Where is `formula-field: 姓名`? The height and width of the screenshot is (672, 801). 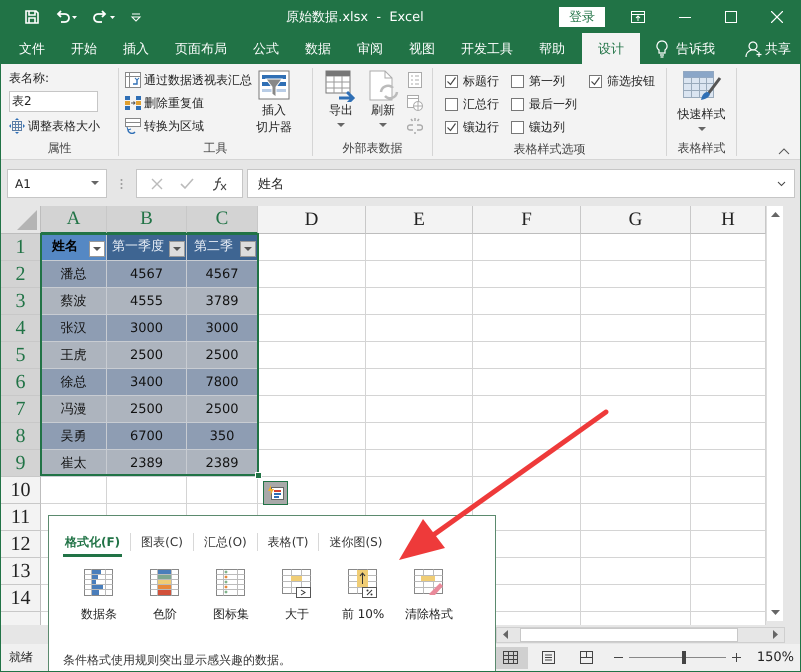 formula-field: 姓名 is located at coordinates (521, 183).